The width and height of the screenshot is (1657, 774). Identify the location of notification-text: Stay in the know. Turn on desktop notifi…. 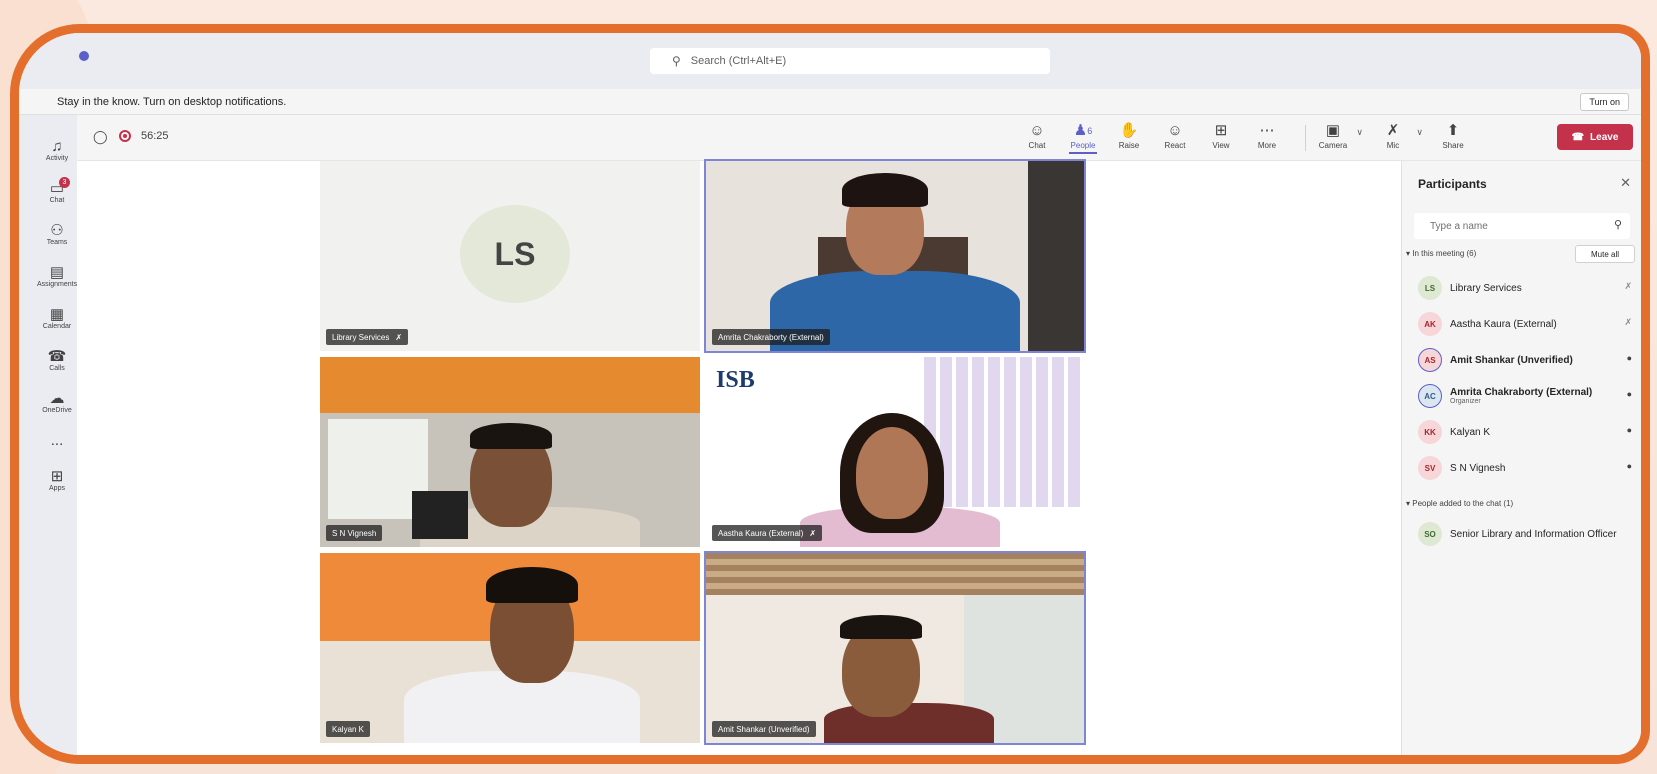
(172, 101).